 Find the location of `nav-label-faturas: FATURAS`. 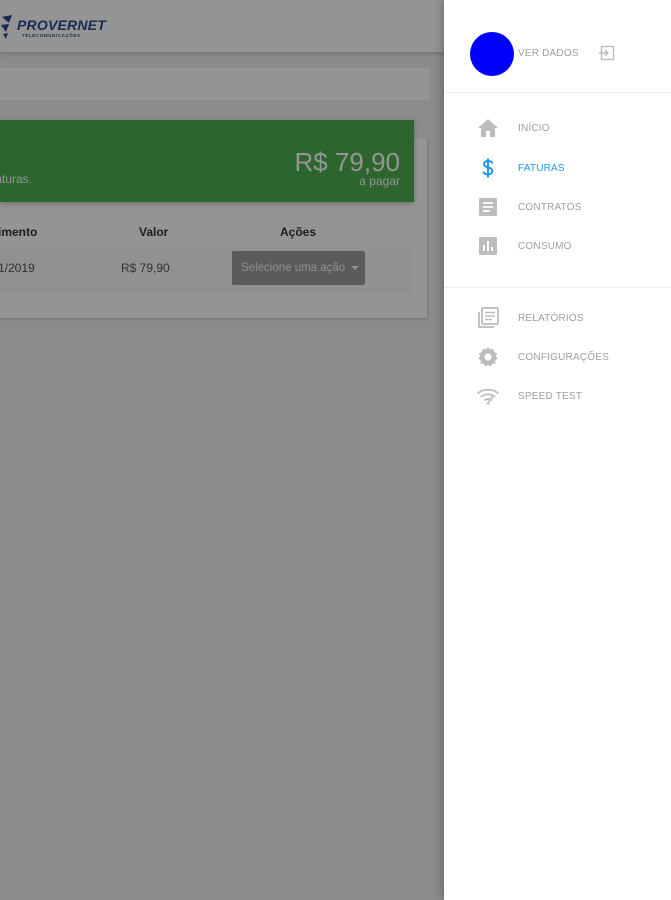

nav-label-faturas: FATURAS is located at coordinates (541, 168).